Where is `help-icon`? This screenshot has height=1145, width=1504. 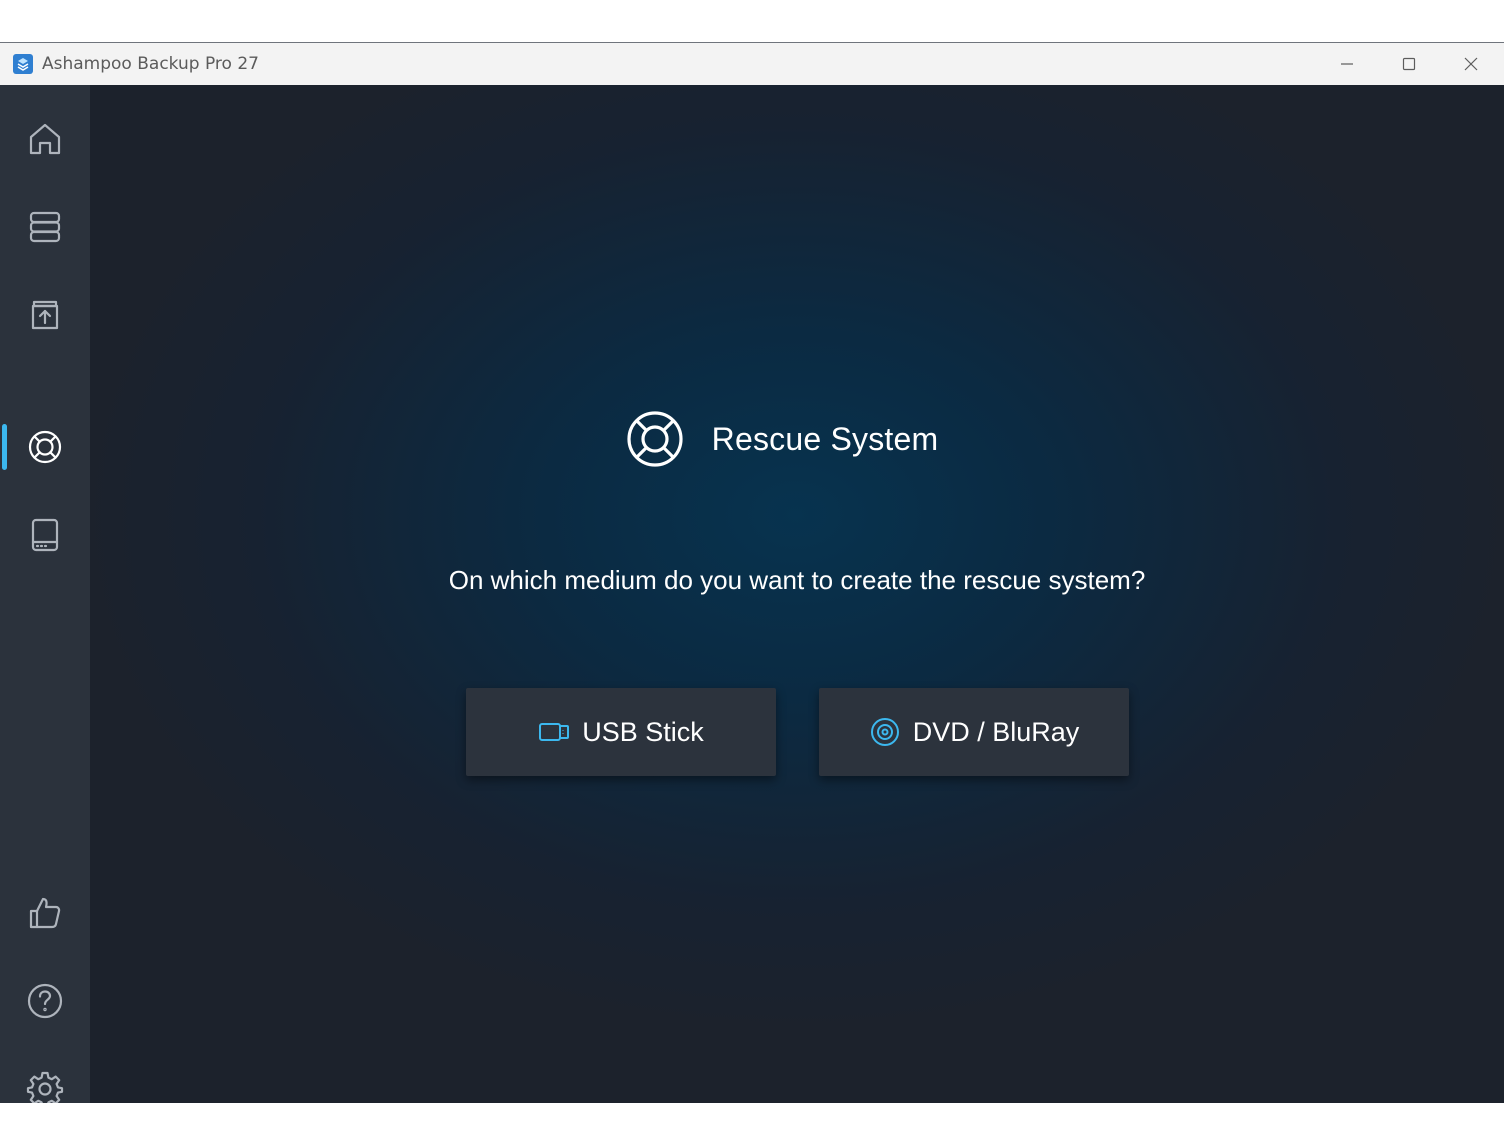 help-icon is located at coordinates (45, 1001).